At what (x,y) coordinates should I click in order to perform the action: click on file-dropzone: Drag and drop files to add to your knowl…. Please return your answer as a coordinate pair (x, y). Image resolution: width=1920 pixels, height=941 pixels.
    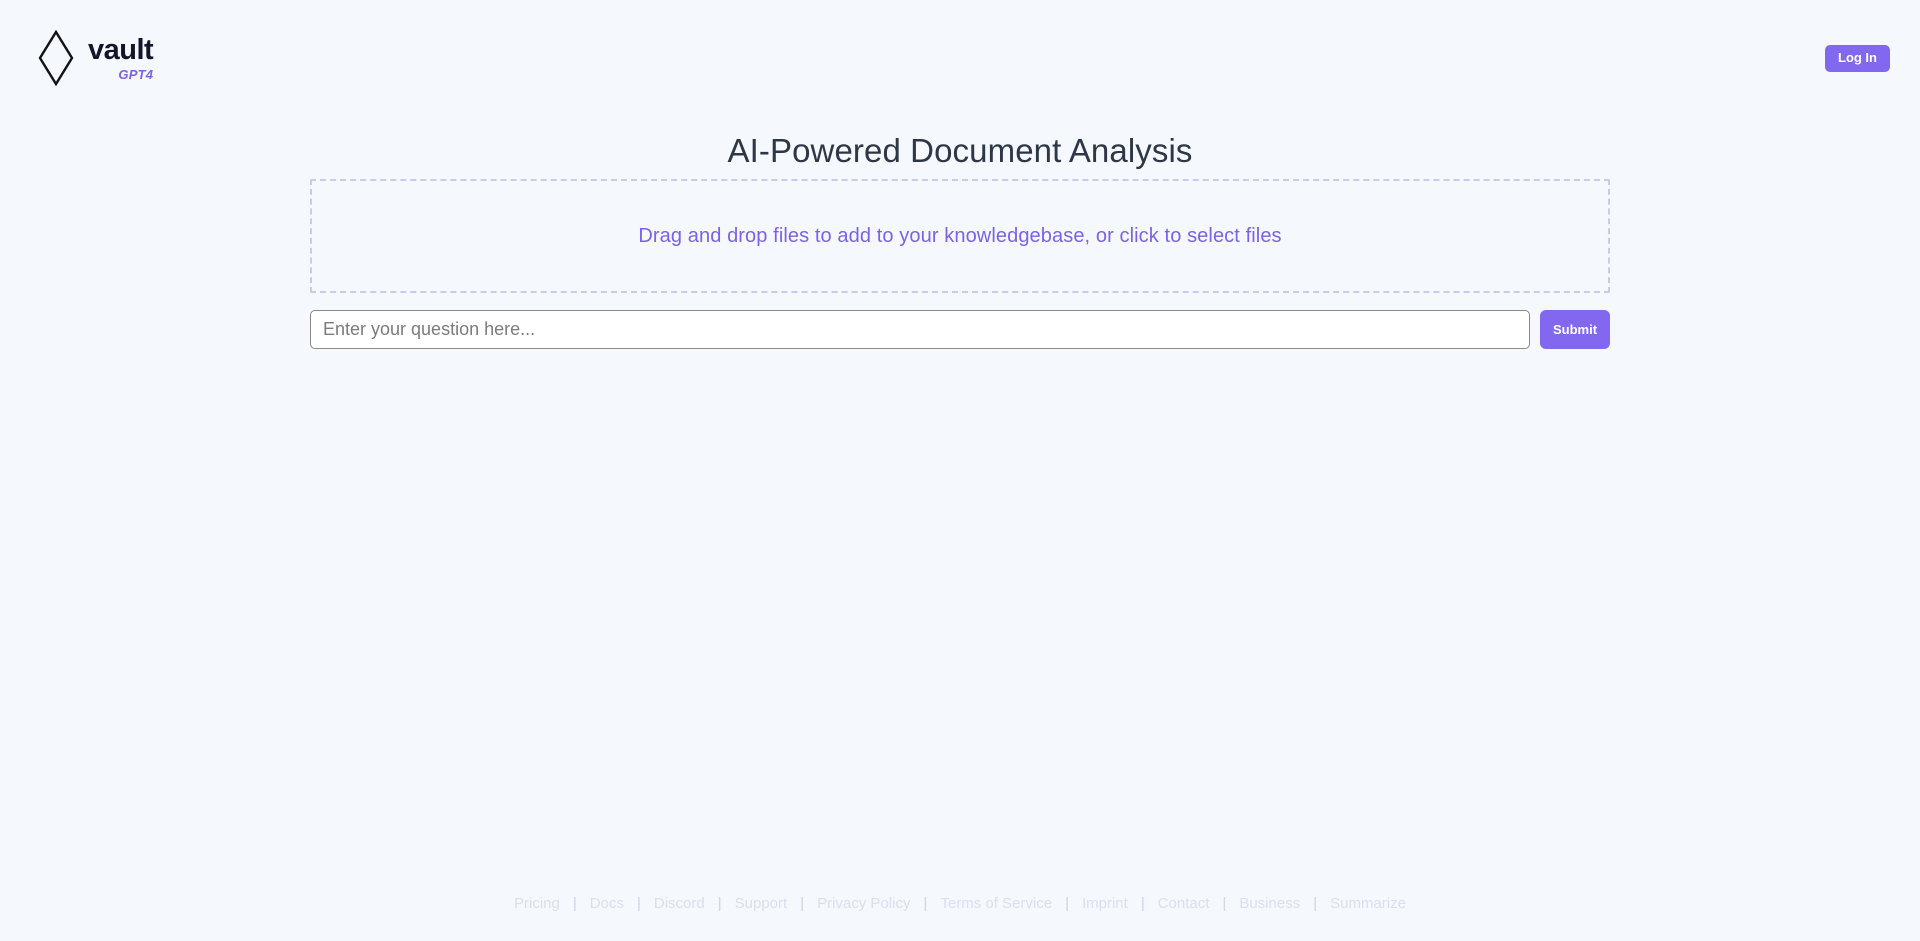
    Looking at the image, I should click on (960, 236).